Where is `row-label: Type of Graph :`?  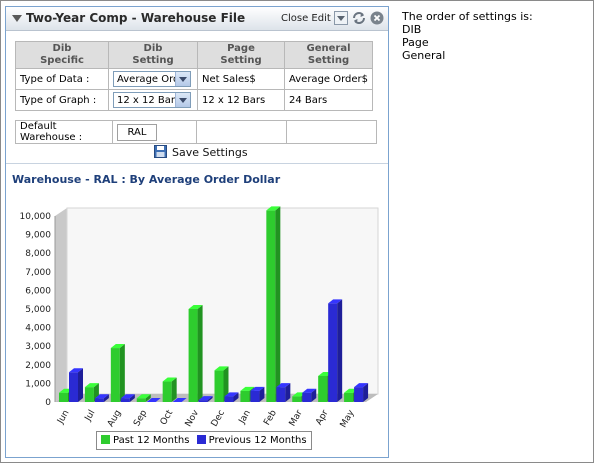
row-label: Type of Graph : is located at coordinates (62, 100).